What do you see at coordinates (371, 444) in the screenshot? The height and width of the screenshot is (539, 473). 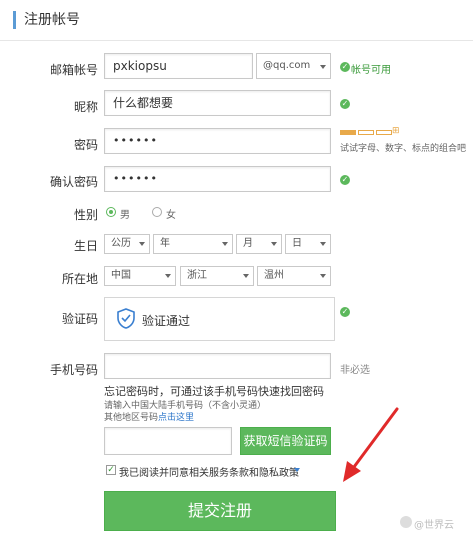 I see `red-arrow-annotation` at bounding box center [371, 444].